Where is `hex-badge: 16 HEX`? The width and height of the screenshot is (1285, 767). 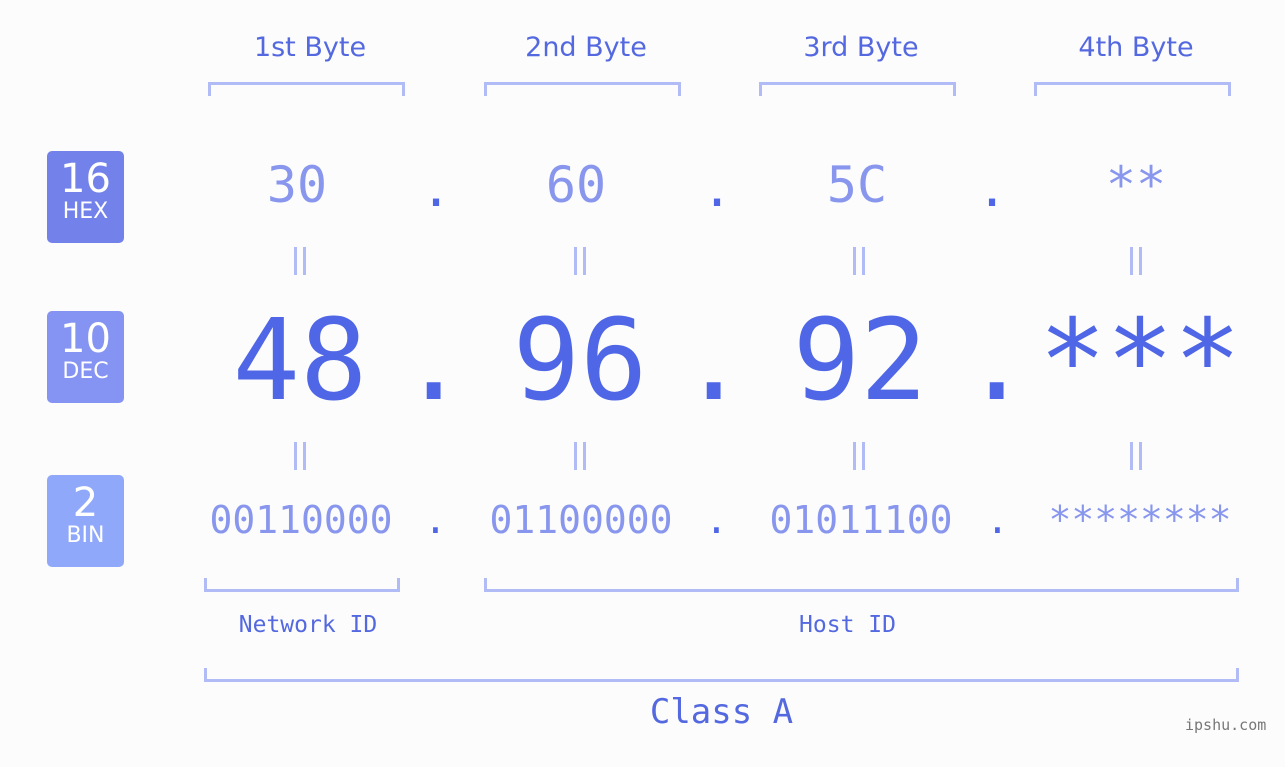
hex-badge: 16 HEX is located at coordinates (85, 197).